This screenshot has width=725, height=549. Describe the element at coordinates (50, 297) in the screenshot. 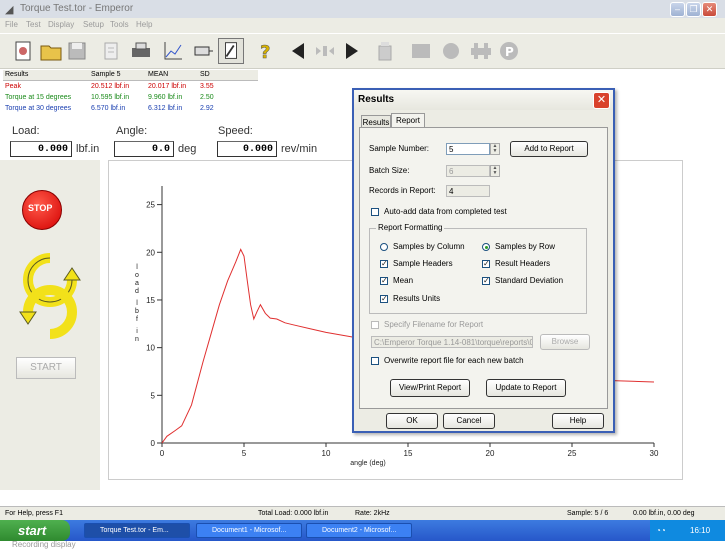

I see `cycle-icon` at that location.